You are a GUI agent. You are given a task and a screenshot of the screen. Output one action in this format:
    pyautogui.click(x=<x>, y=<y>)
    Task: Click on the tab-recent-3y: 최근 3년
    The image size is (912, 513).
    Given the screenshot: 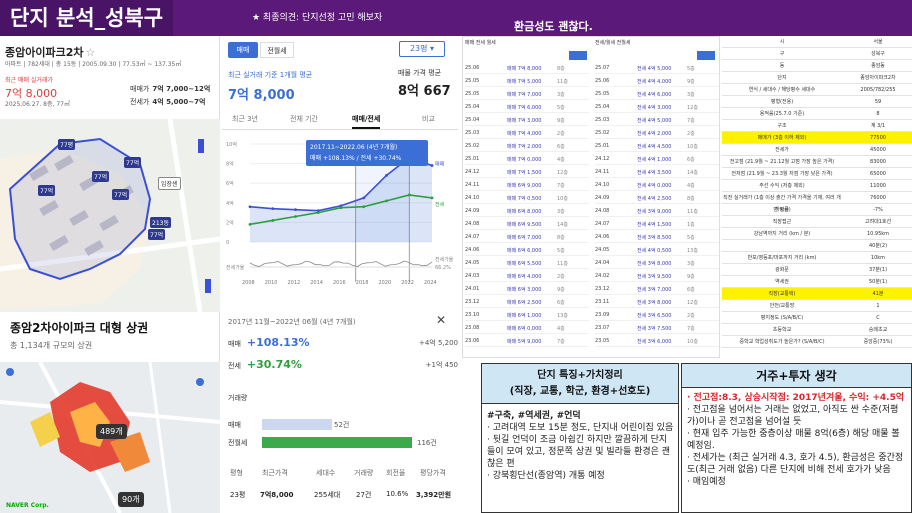 What is the action you would take?
    pyautogui.click(x=245, y=119)
    